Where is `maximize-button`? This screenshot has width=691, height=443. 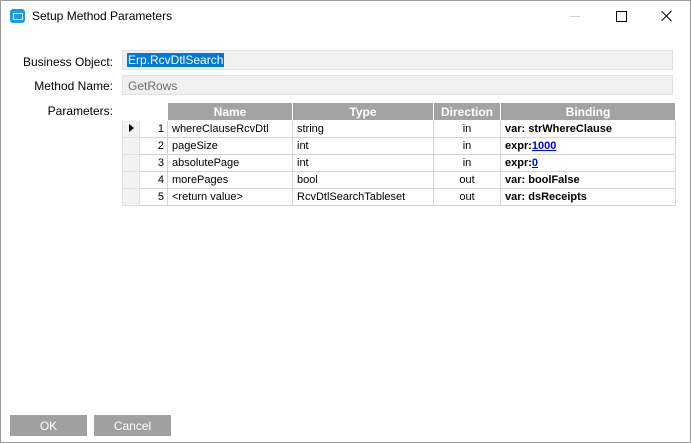 maximize-button is located at coordinates (621, 16).